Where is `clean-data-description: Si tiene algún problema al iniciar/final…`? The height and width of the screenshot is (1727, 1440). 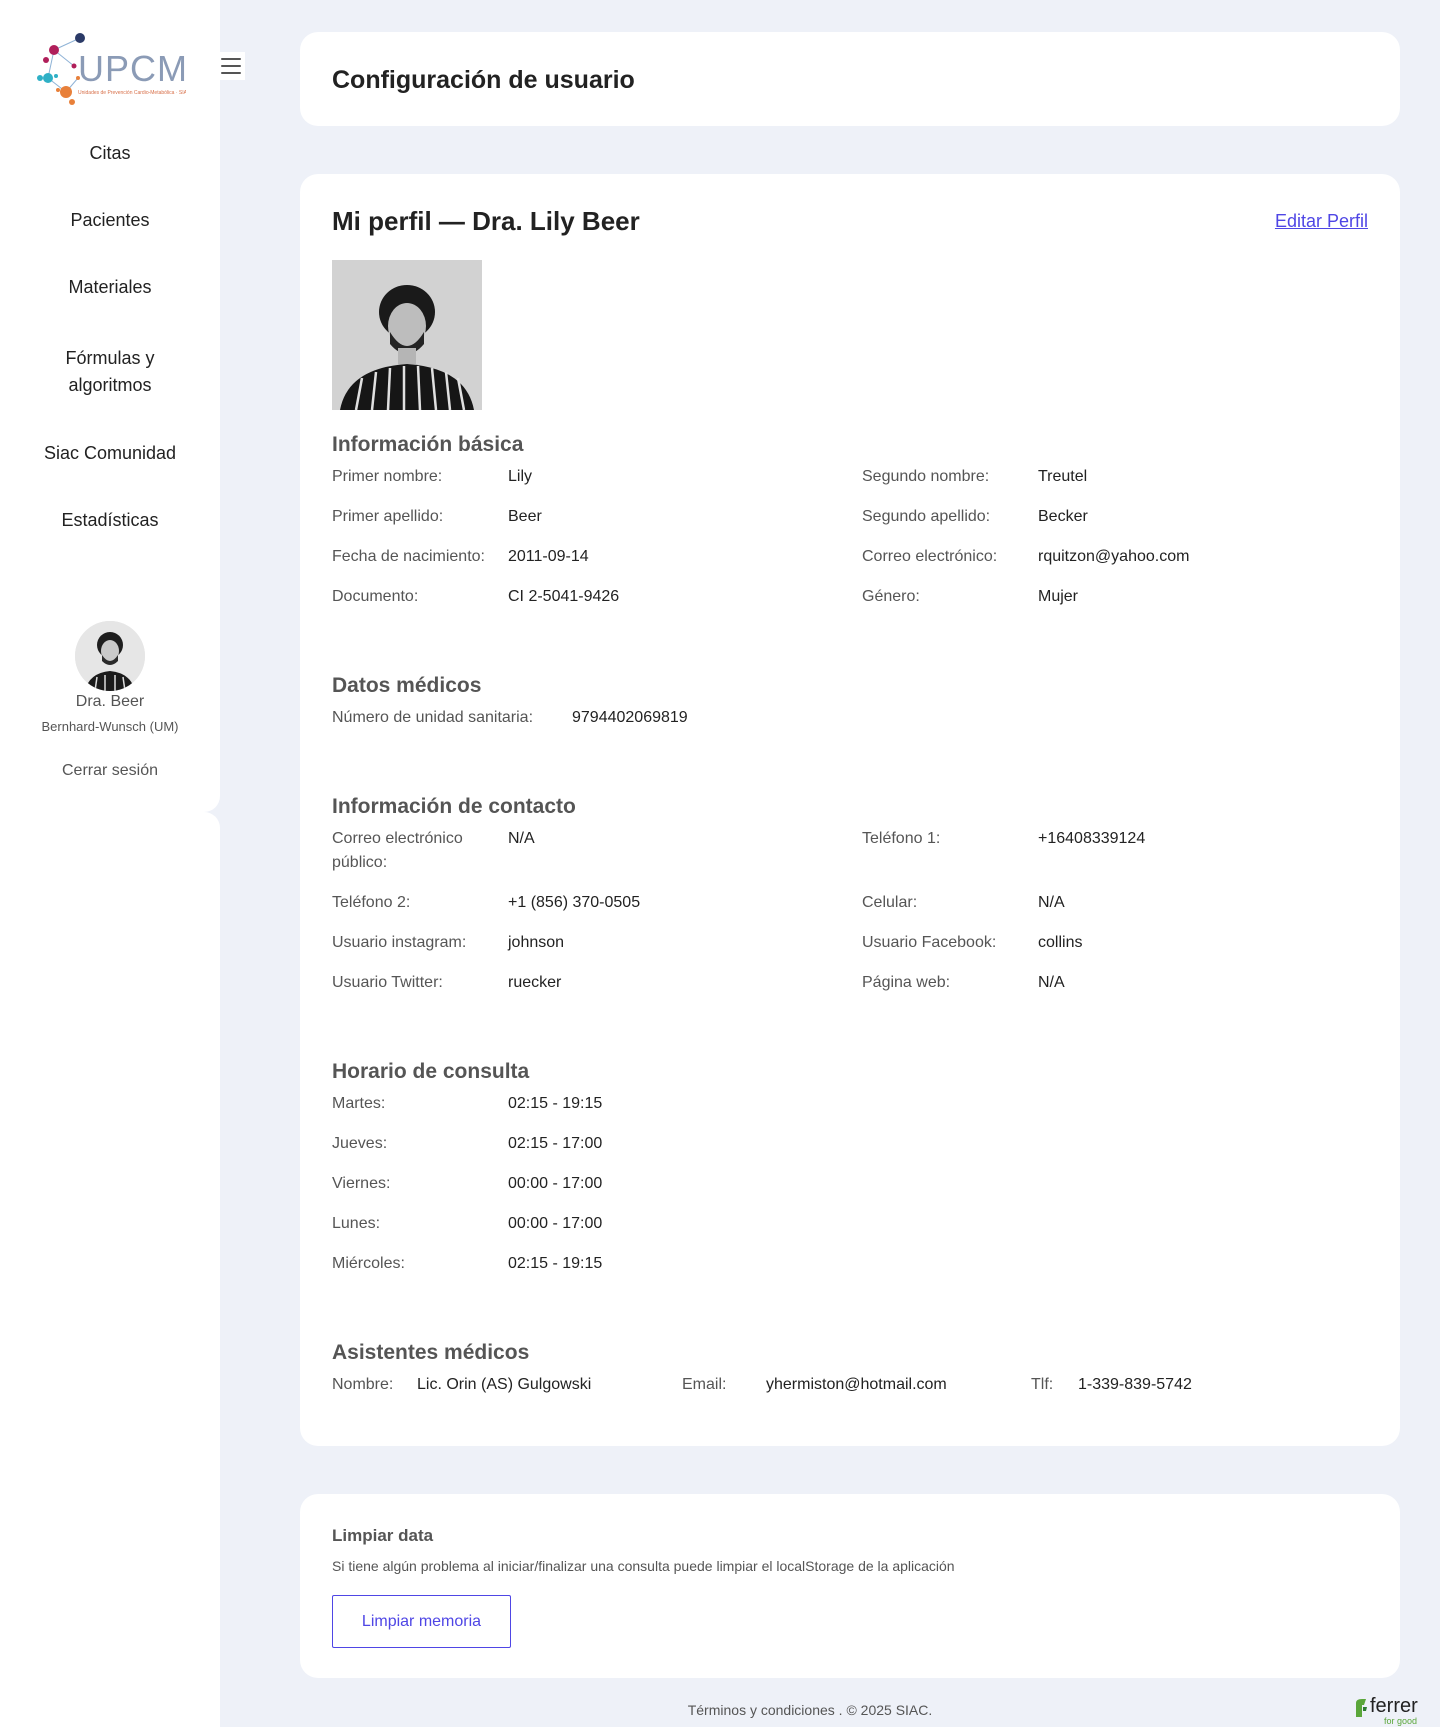
clean-data-description: Si tiene algún problema al iniciar/final… is located at coordinates (643, 1566).